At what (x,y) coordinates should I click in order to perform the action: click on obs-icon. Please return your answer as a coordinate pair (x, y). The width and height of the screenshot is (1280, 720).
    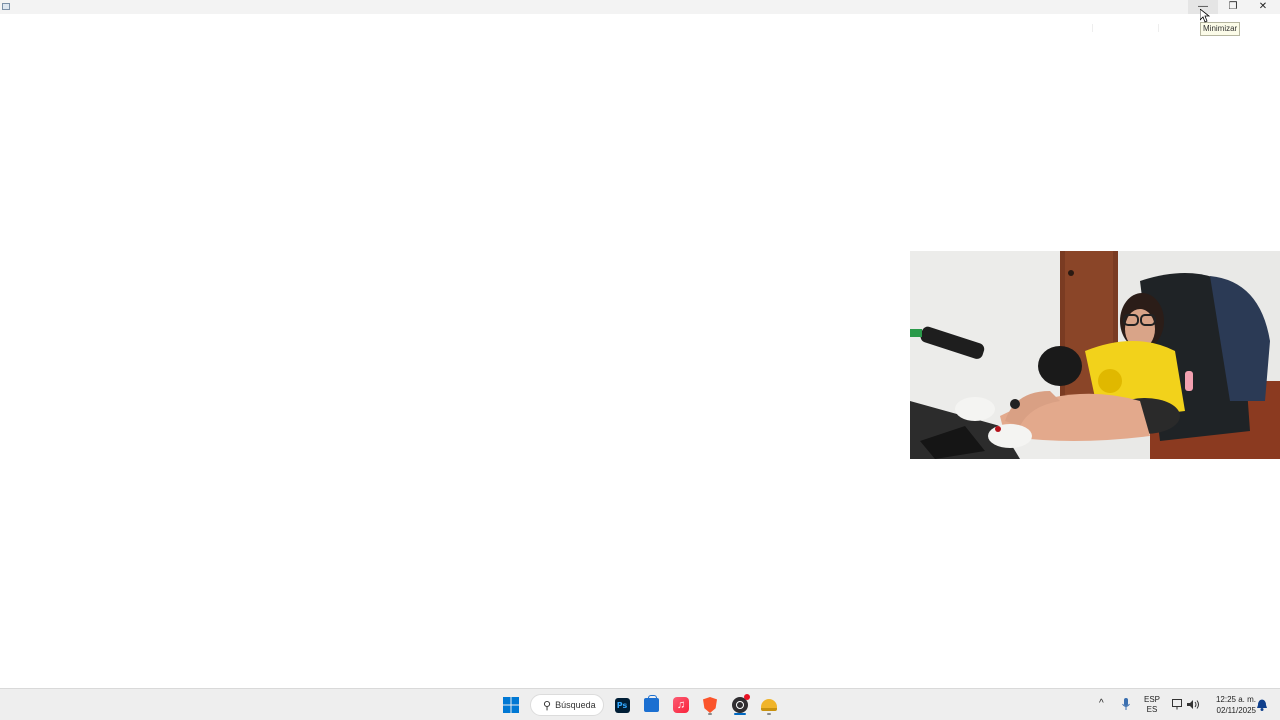
    Looking at the image, I should click on (741, 703).